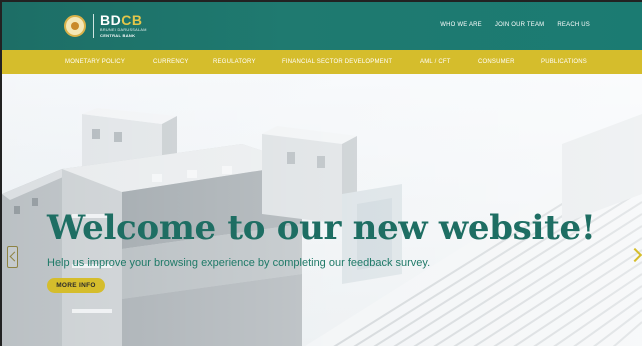  I want to click on top-links: WHO WE ARE JOIN OUR TEAM REACH US, so click(515, 25).